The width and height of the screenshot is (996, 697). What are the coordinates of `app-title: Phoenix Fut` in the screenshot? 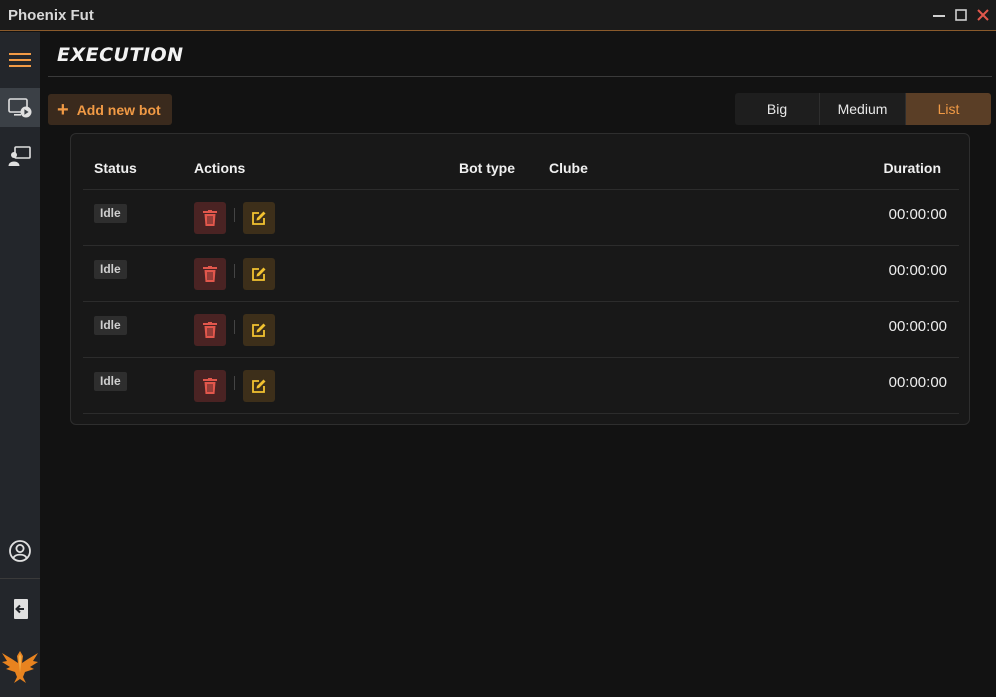 It's located at (51, 15).